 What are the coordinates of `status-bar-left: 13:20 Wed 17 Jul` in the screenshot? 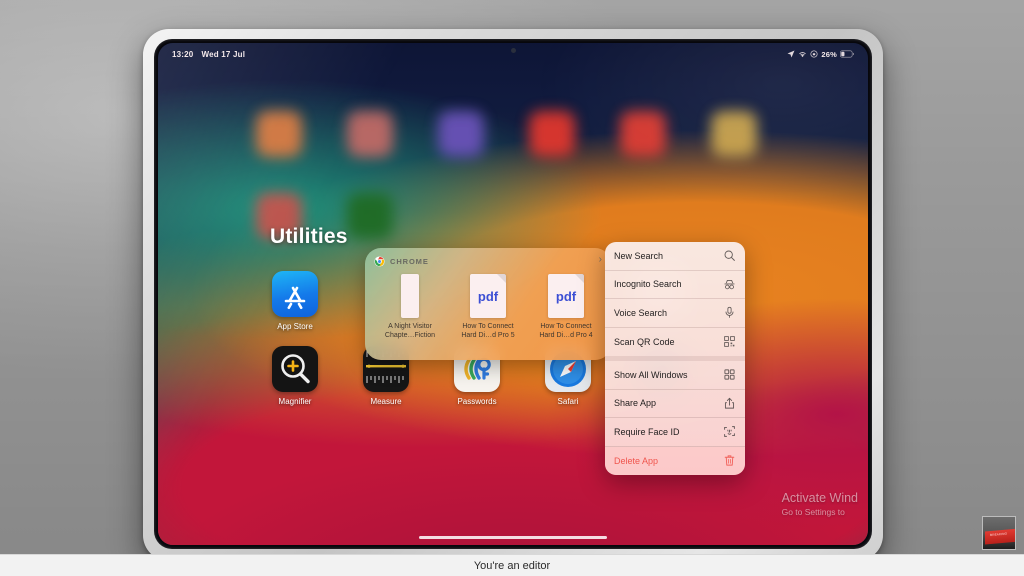 It's located at (208, 54).